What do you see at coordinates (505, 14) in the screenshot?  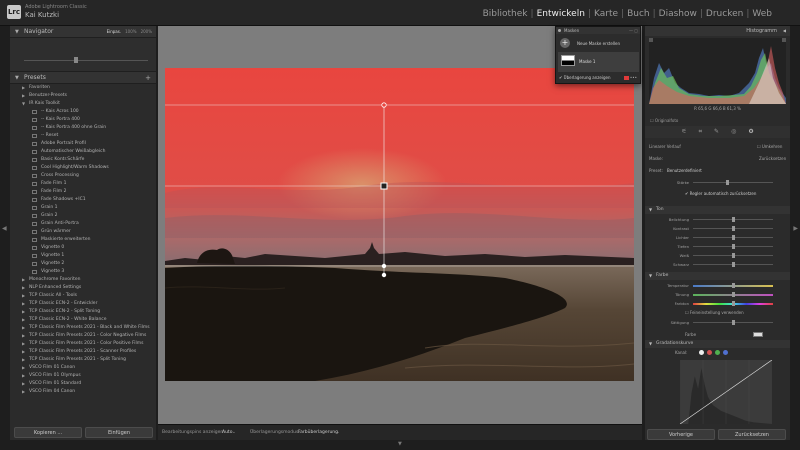 I see `module-library: Bibliothek` at bounding box center [505, 14].